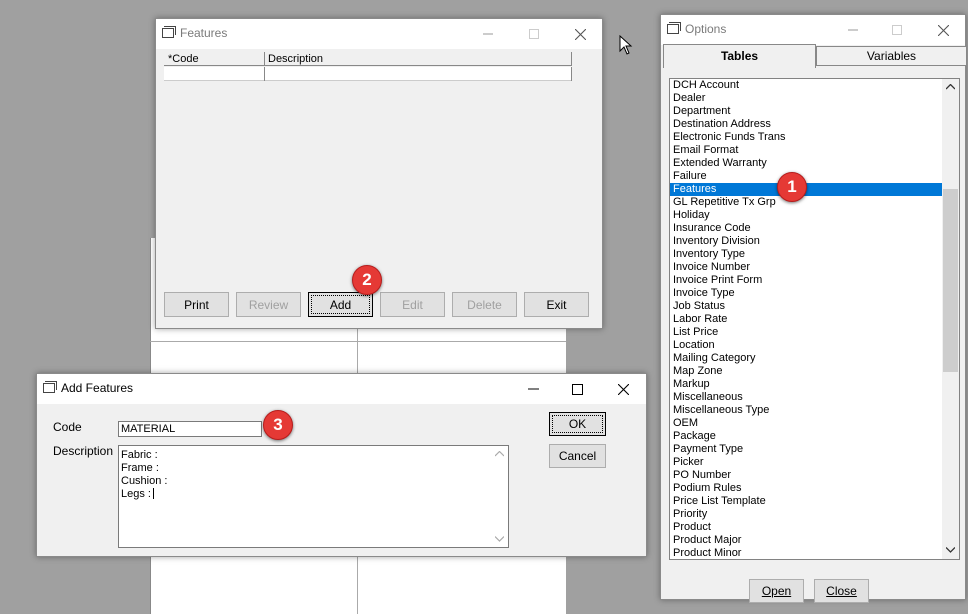 The image size is (968, 614). Describe the element at coordinates (214, 59) in the screenshot. I see `column-header-code: *Code` at that location.